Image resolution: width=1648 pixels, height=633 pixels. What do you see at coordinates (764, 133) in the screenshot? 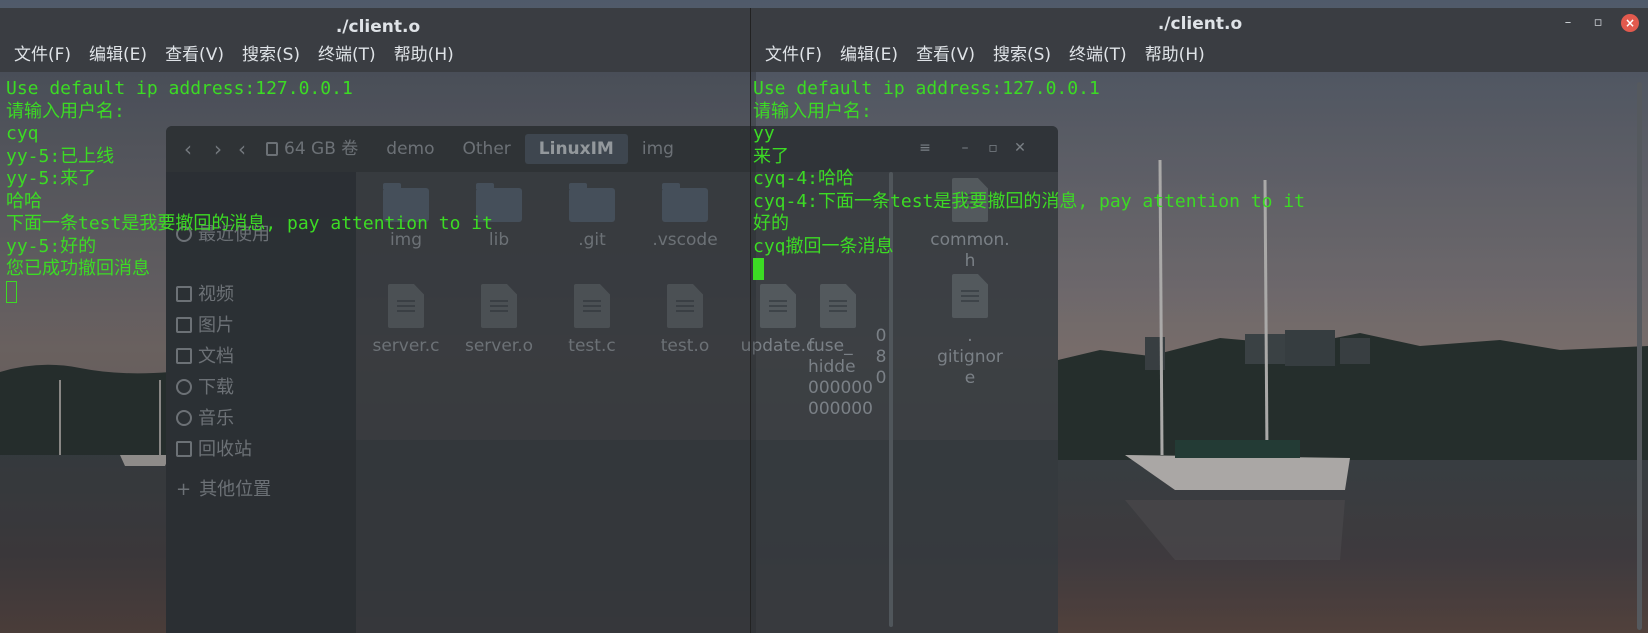
I see `terminal-line: yy` at bounding box center [764, 133].